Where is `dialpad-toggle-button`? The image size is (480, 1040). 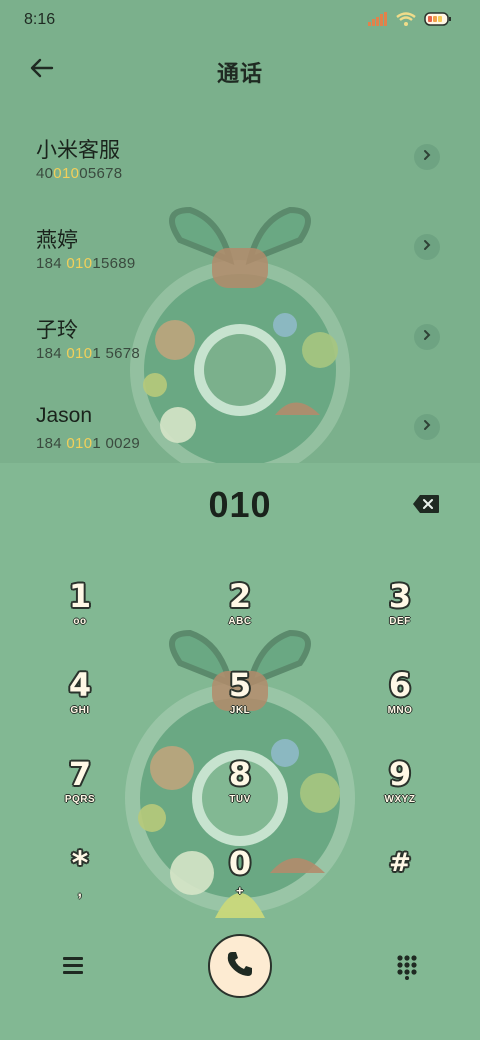 dialpad-toggle-button is located at coordinates (407, 969).